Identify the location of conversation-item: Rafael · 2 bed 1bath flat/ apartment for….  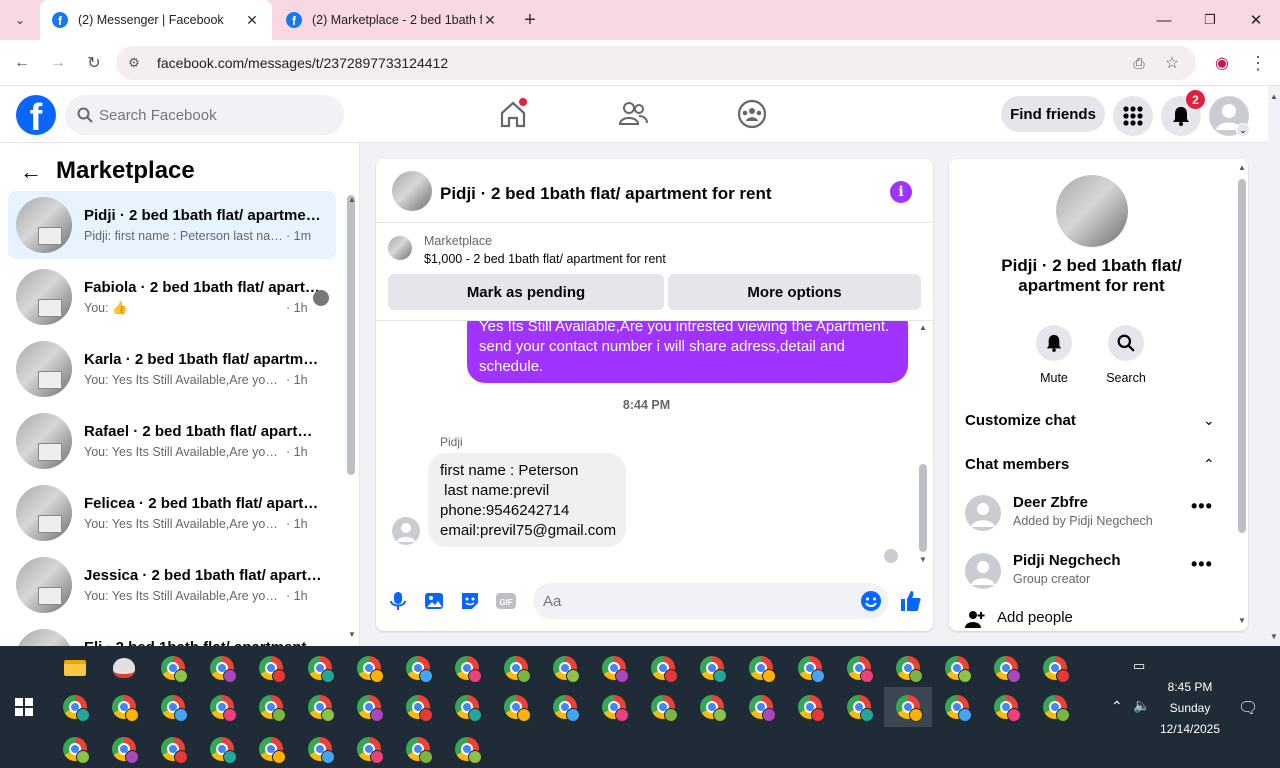
(172, 441).